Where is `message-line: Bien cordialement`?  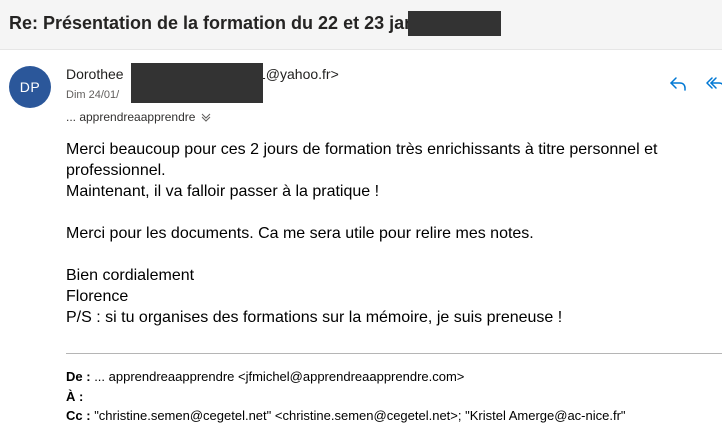 message-line: Bien cordialement is located at coordinates (130, 275).